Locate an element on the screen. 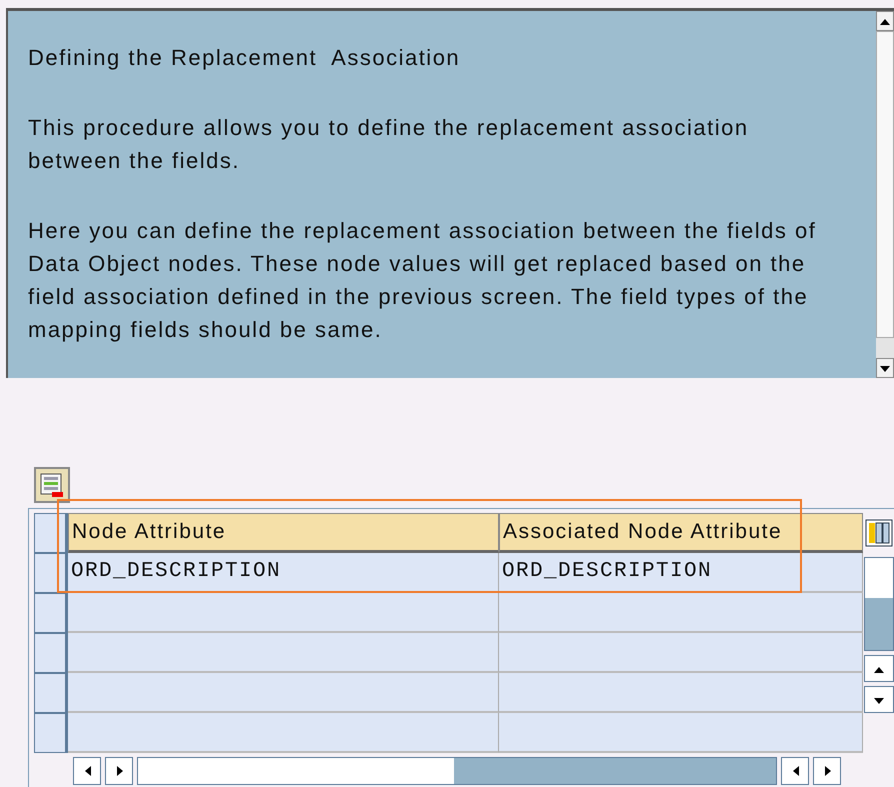 The height and width of the screenshot is (787, 894). select-all-cell is located at coordinates (51, 533).